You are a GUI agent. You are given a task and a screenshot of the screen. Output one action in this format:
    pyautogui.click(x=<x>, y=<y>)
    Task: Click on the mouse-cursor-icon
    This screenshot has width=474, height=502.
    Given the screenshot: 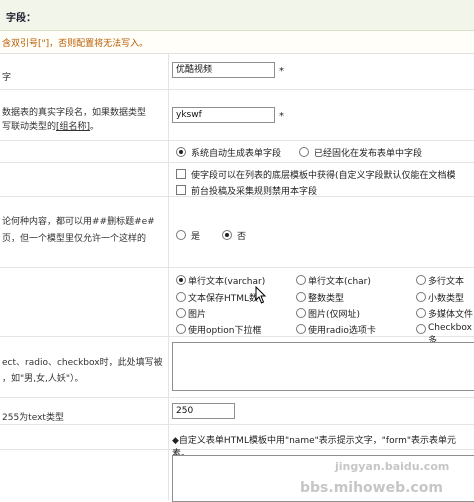 What is the action you would take?
    pyautogui.click(x=261, y=295)
    